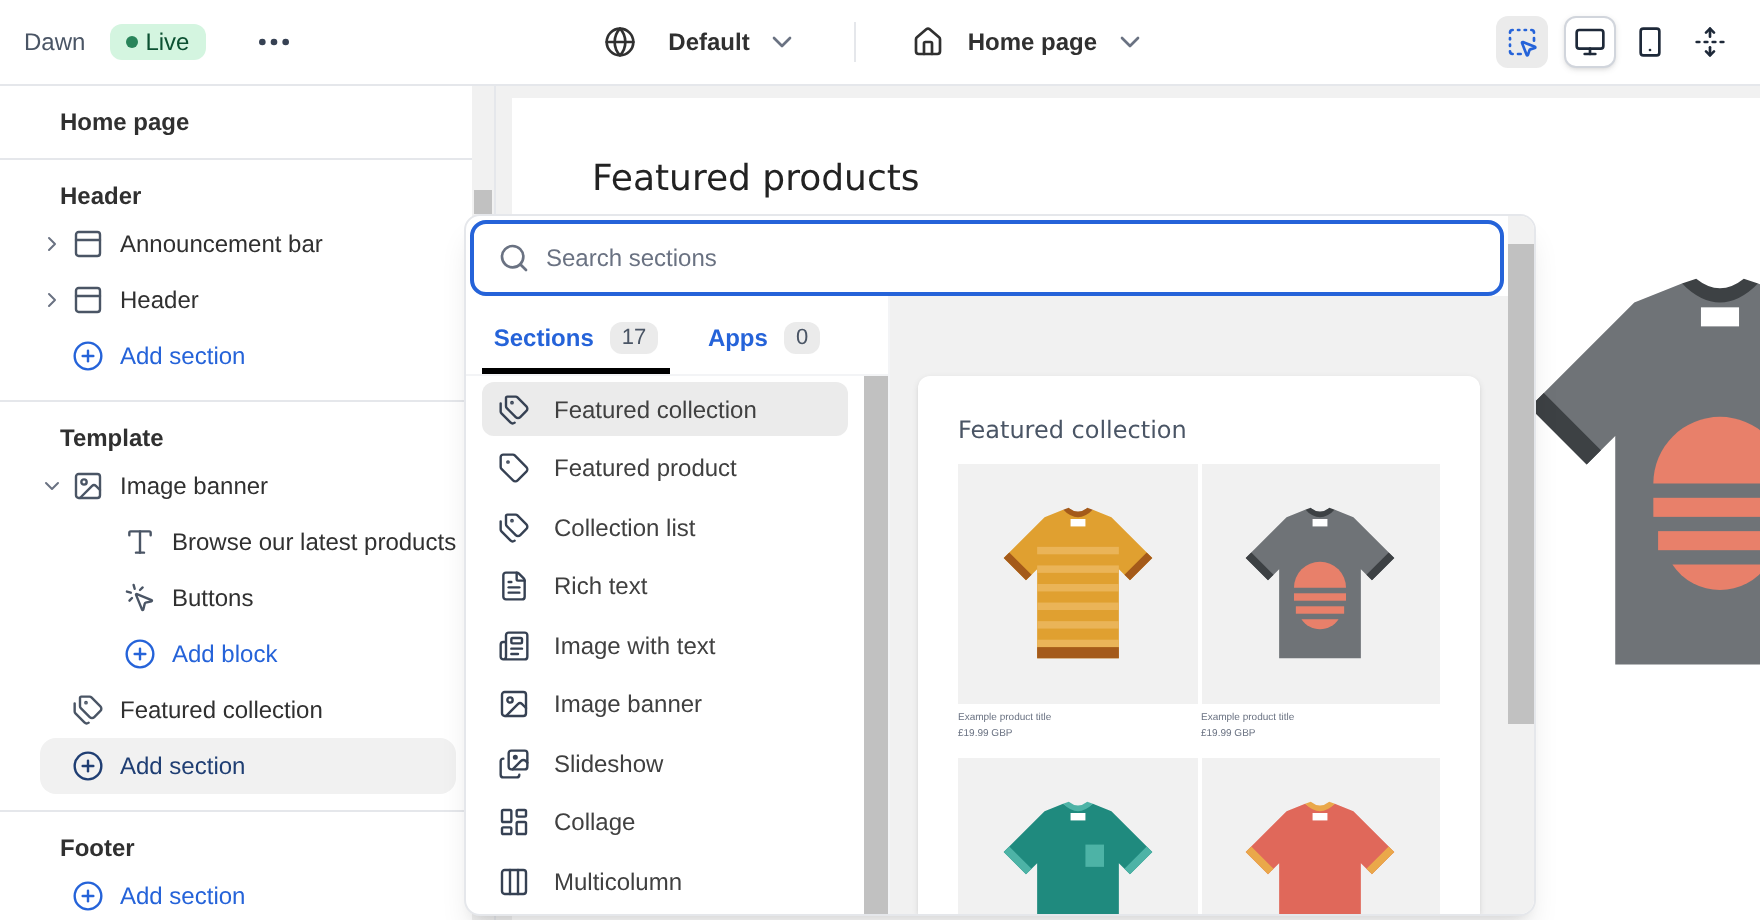  I want to click on section-option: Slideshow, so click(665, 763).